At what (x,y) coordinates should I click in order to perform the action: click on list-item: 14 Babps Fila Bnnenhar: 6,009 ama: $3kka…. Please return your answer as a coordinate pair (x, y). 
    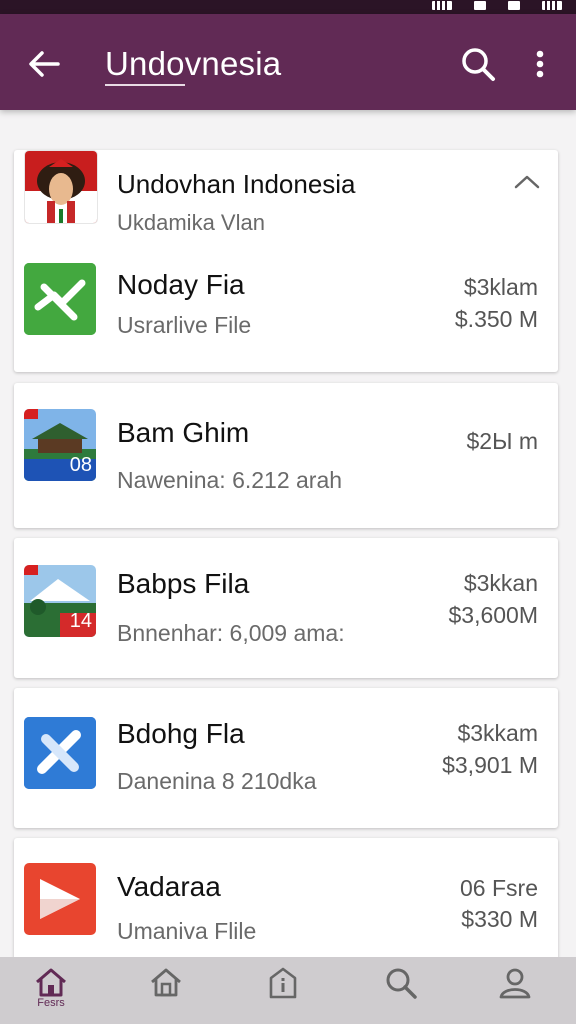
    Looking at the image, I should click on (286, 608).